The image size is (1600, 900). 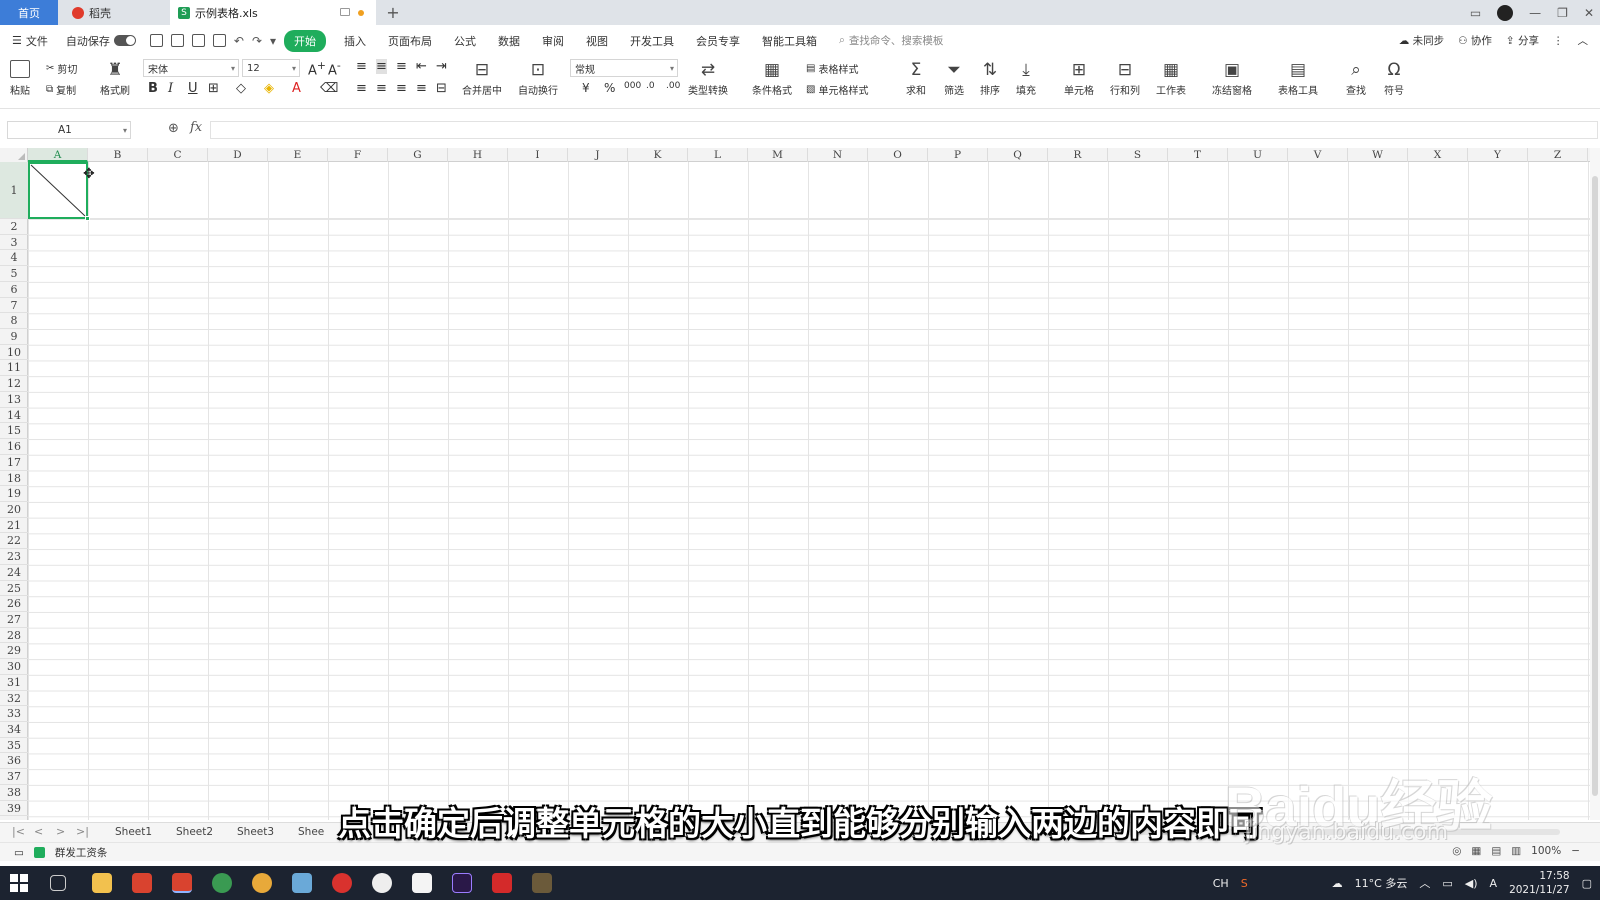 What do you see at coordinates (538, 78) in the screenshot?
I see `wrap-text-button: ⊡ 自动换行` at bounding box center [538, 78].